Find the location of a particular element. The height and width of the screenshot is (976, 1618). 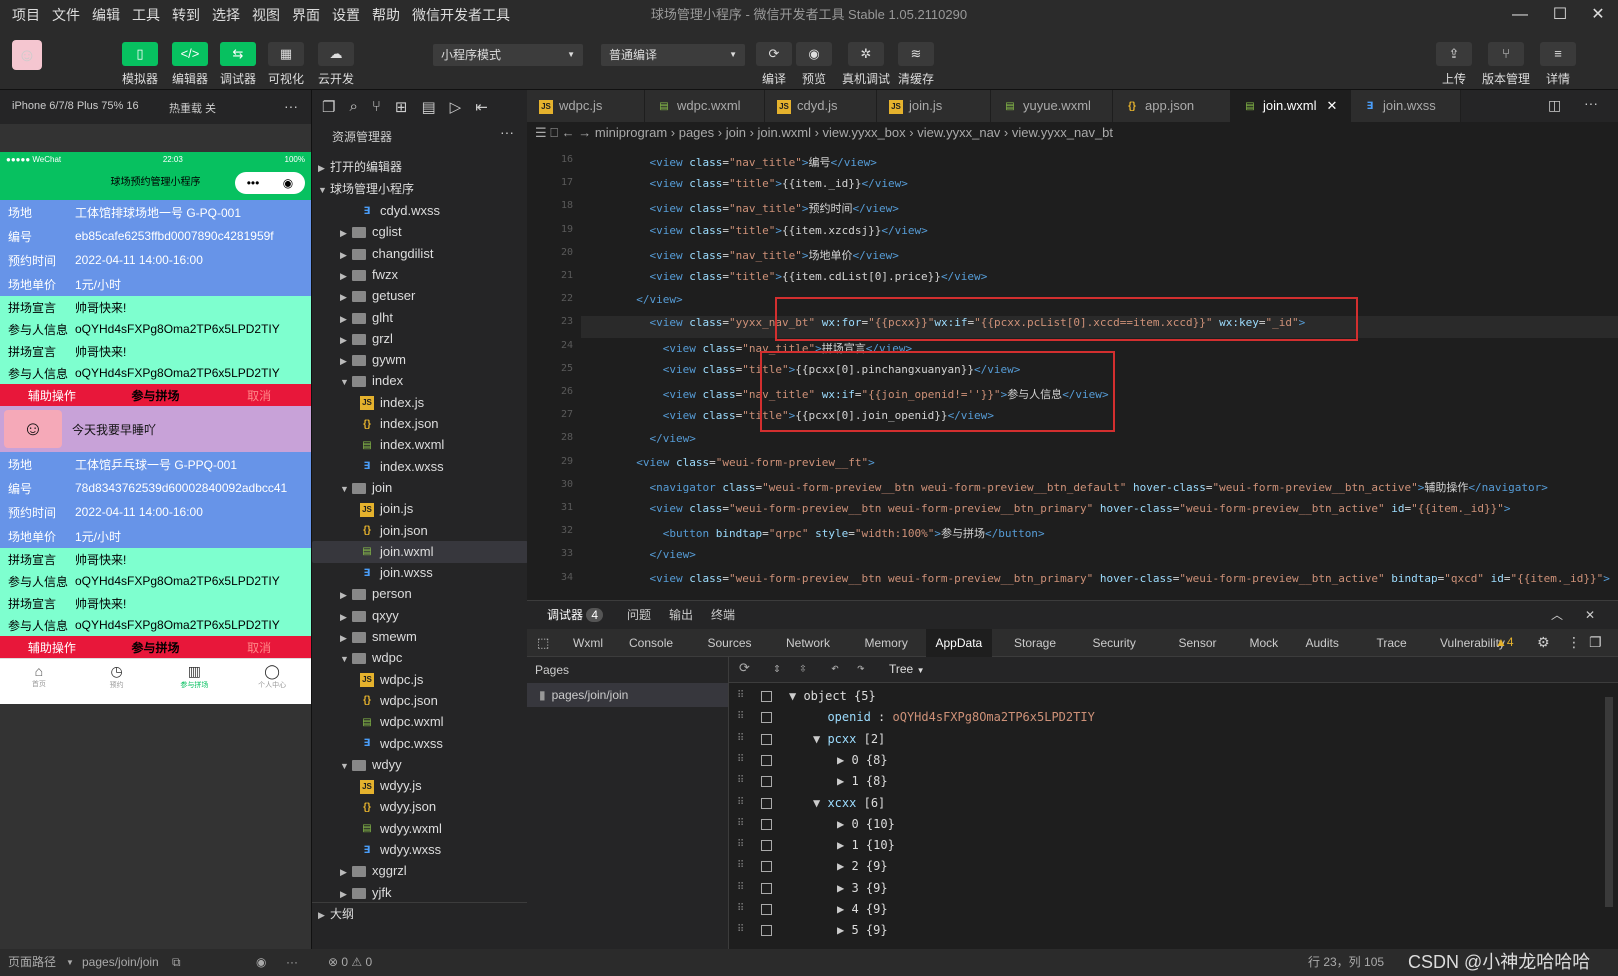

tree-item: ▼ index is located at coordinates (420, 381).